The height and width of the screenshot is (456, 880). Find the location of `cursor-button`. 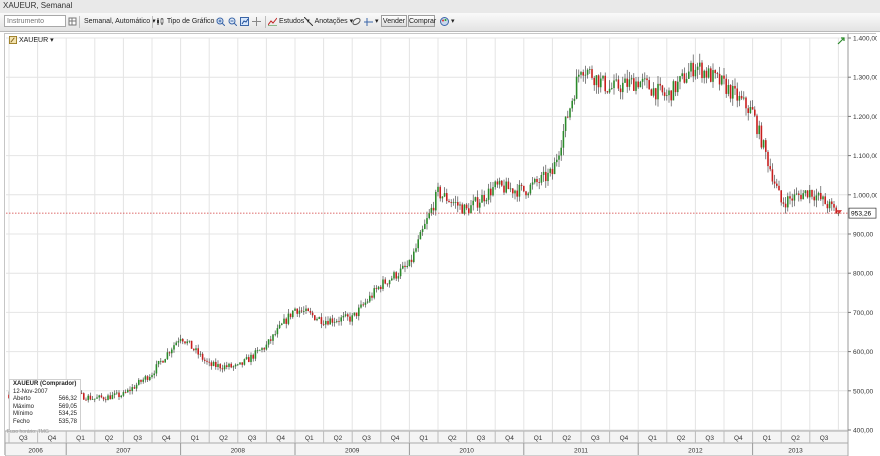

cursor-button is located at coordinates (256, 21).